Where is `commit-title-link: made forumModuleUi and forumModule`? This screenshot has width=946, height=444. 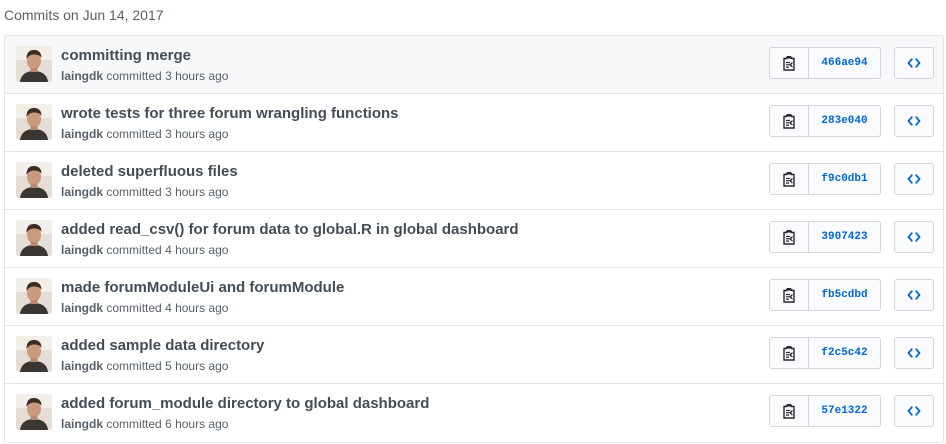 commit-title-link: made forumModuleUi and forumModule is located at coordinates (202, 288).